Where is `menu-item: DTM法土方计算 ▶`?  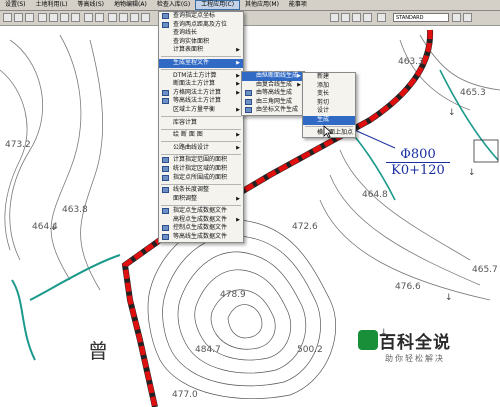 menu-item: DTM法土方计算 ▶ is located at coordinates (201, 76).